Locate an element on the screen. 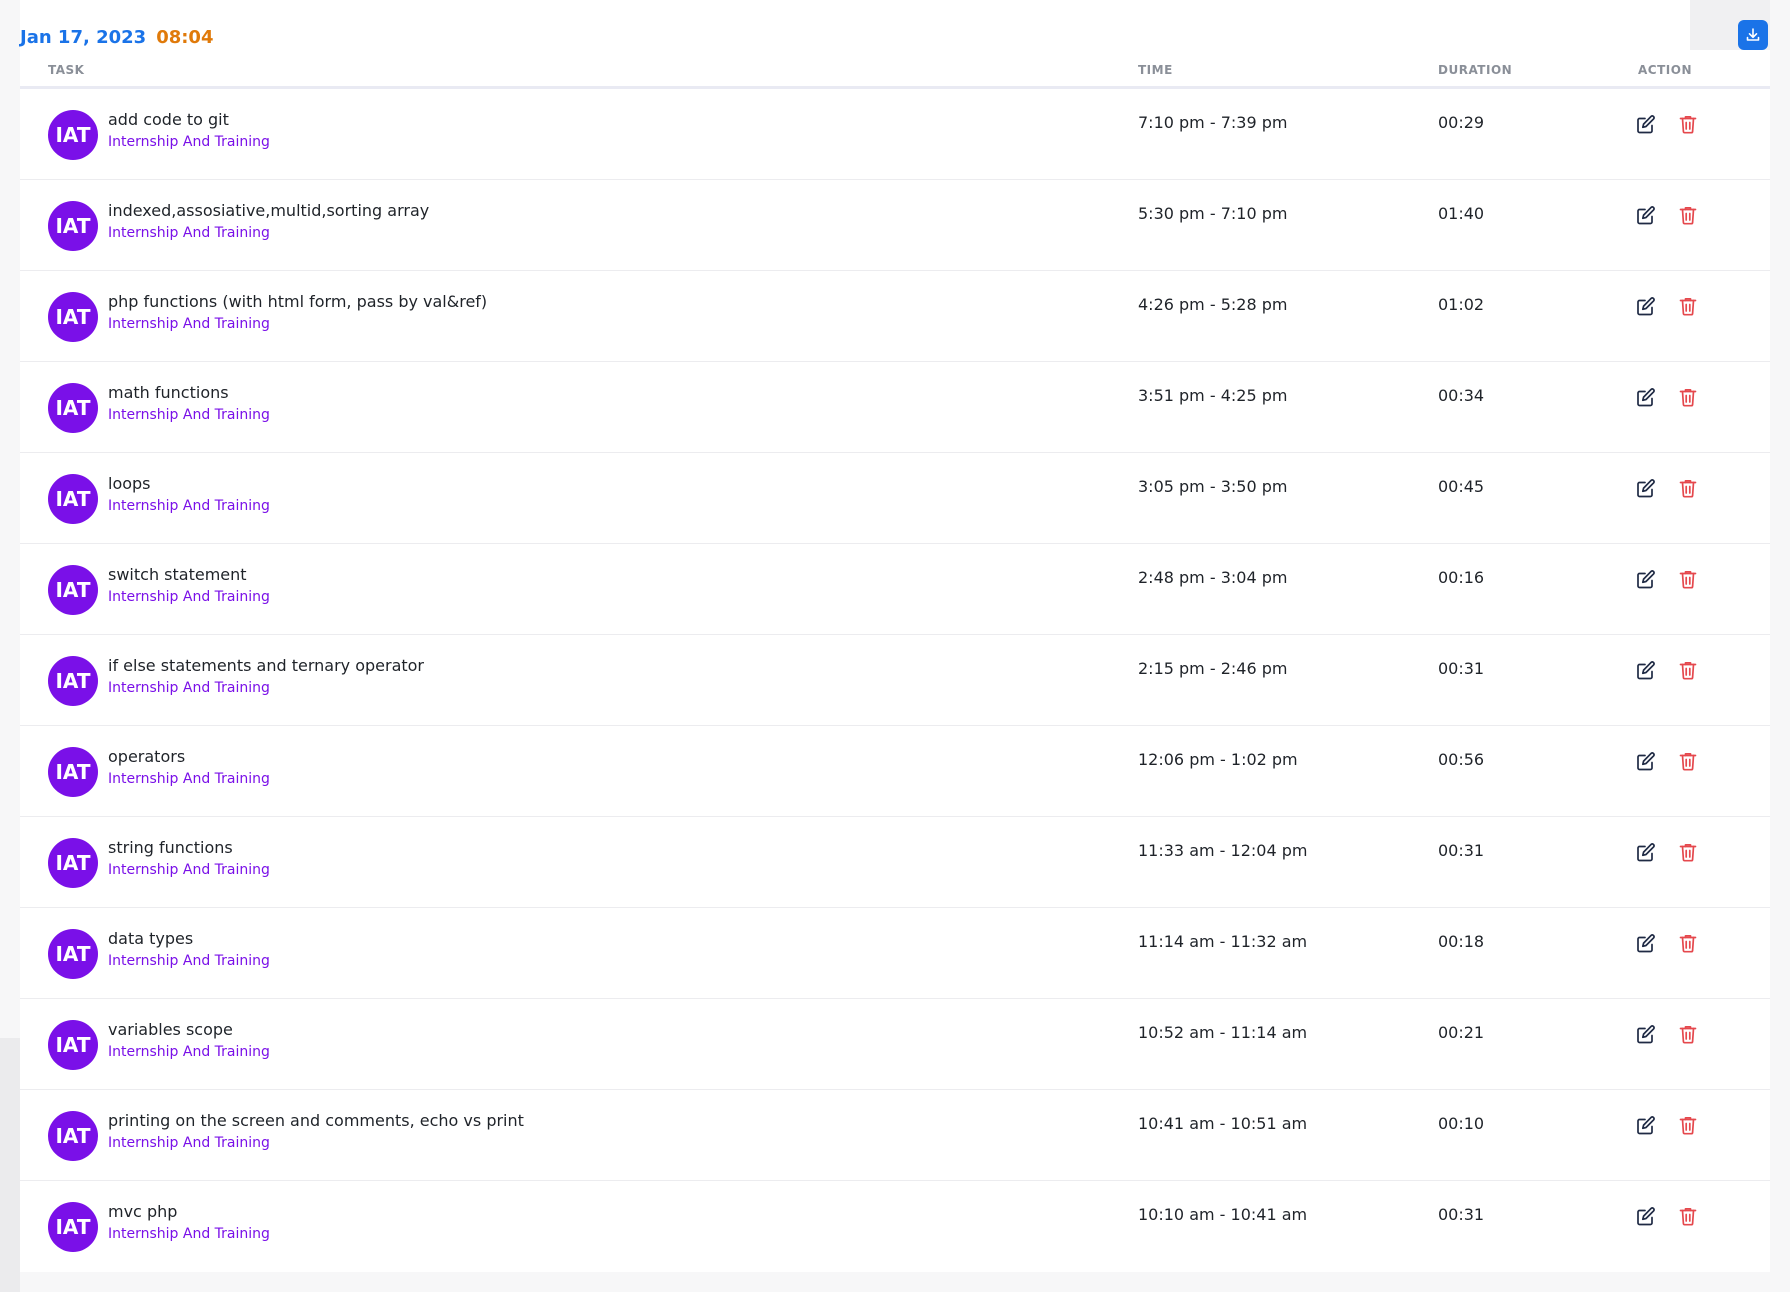 This screenshot has height=1292, width=1790. column-header-time: TIME is located at coordinates (1155, 70).